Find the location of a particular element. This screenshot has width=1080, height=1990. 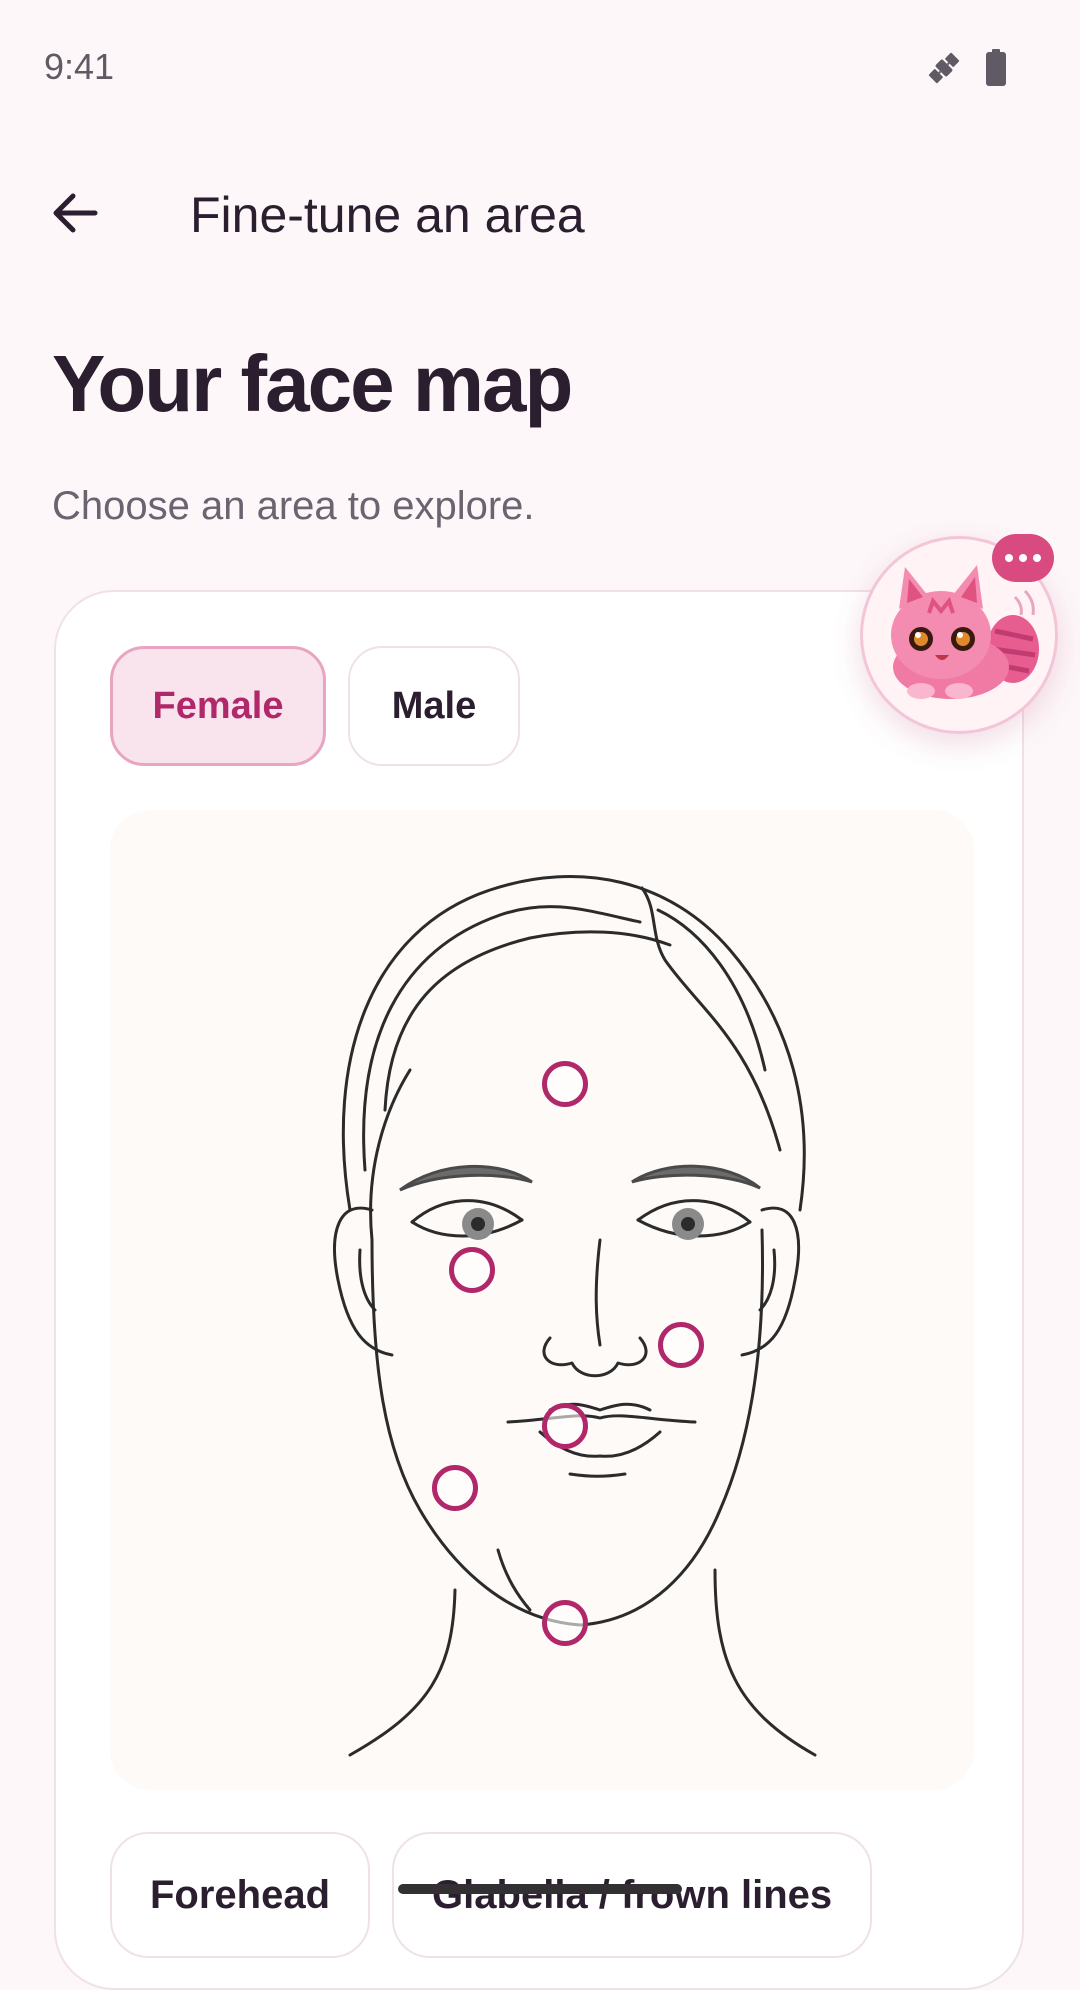

back-button is located at coordinates (75, 215).